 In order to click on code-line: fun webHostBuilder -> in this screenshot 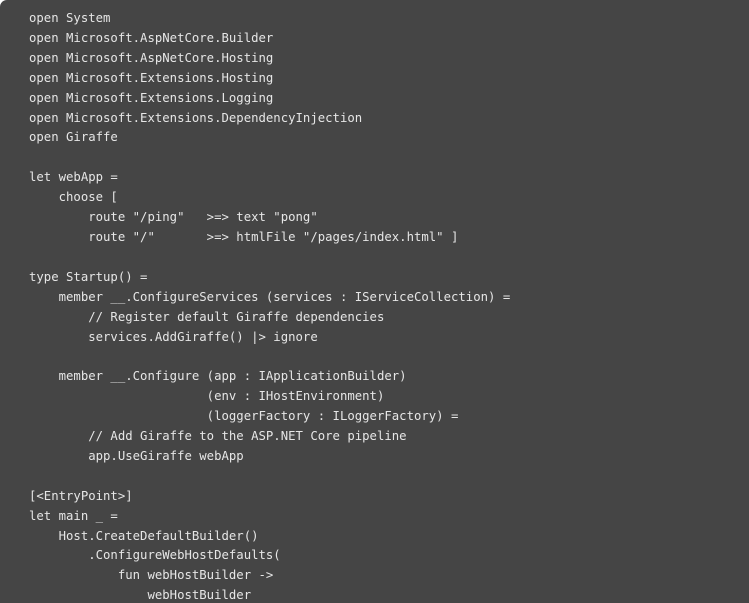, I will do `click(151, 575)`.